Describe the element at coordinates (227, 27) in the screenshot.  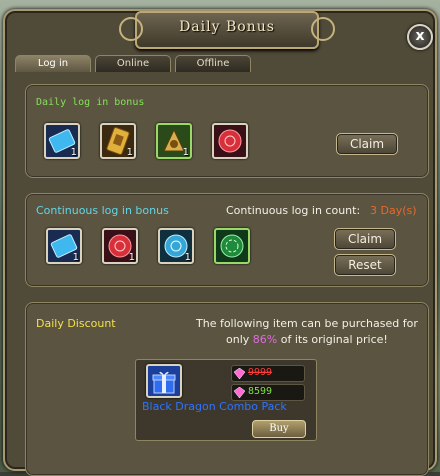
I see `window-title: Daily Bonus` at that location.